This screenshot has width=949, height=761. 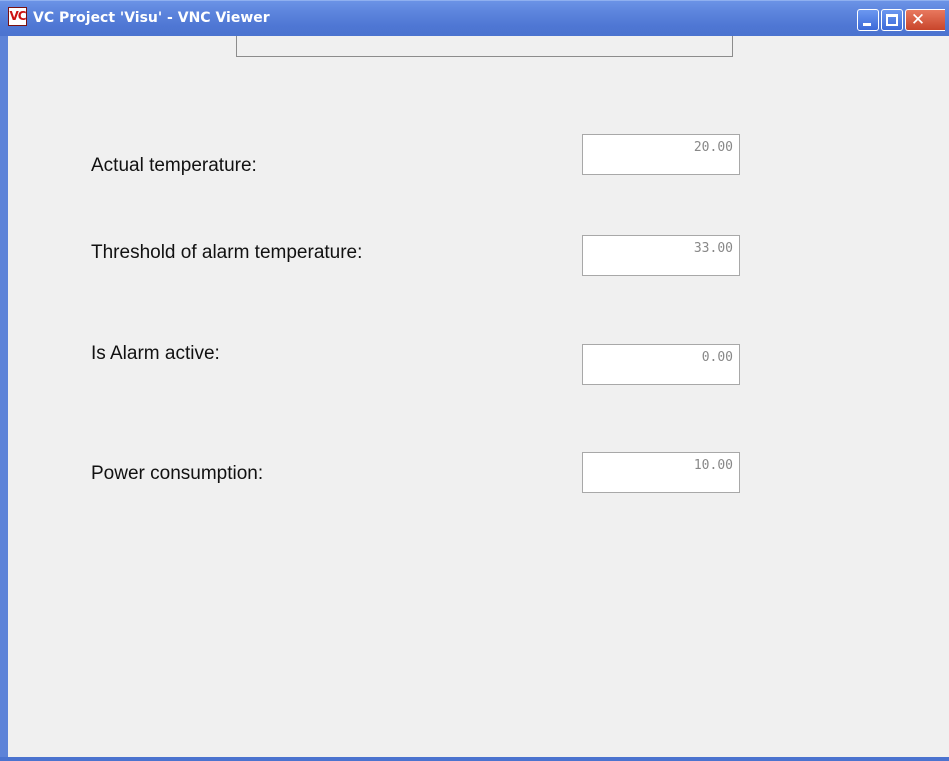 What do you see at coordinates (661, 255) in the screenshot?
I see `alarm-threshold-value: 33.00` at bounding box center [661, 255].